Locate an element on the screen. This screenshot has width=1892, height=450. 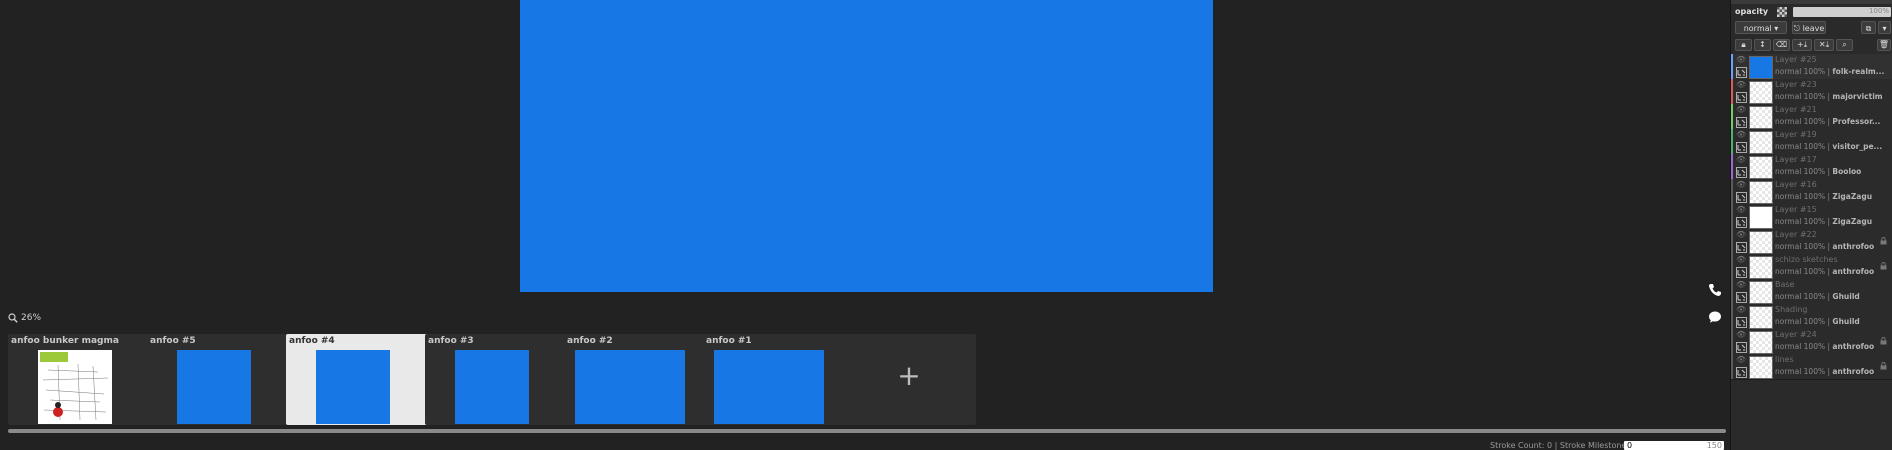
frame-title: anfoo #5 is located at coordinates (173, 341).